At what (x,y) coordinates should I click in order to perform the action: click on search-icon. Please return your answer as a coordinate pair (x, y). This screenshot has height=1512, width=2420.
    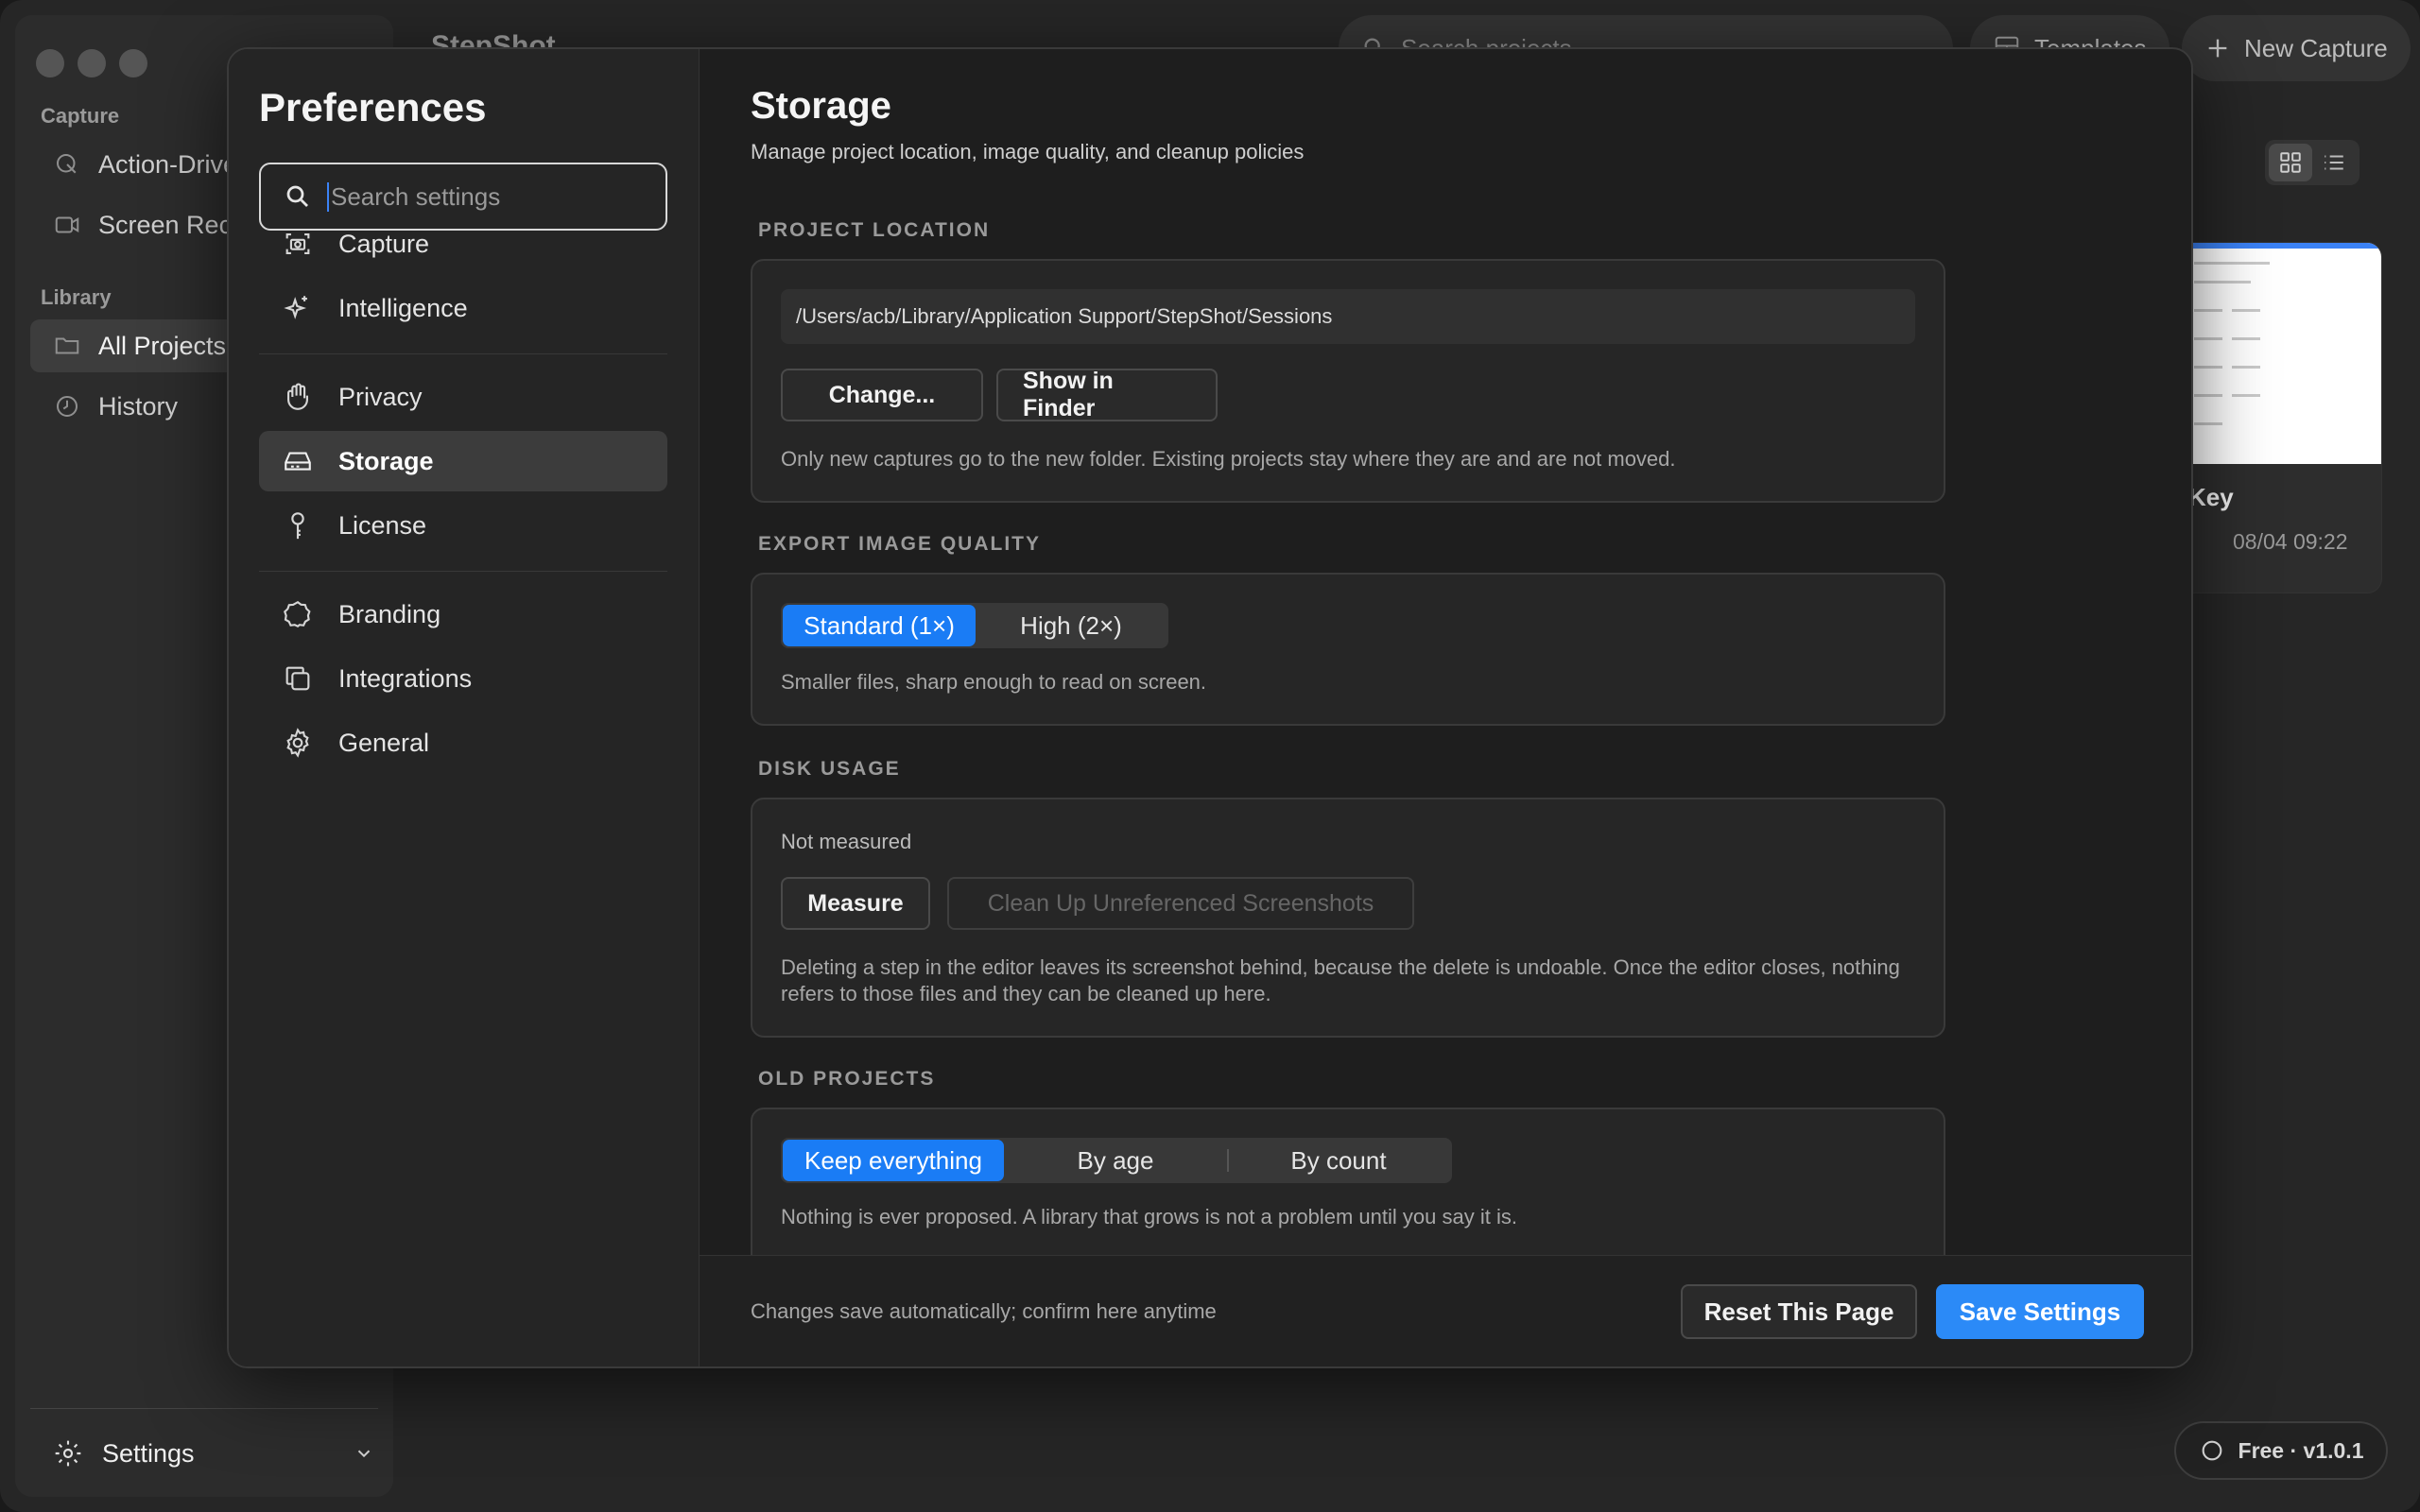
    Looking at the image, I should click on (297, 196).